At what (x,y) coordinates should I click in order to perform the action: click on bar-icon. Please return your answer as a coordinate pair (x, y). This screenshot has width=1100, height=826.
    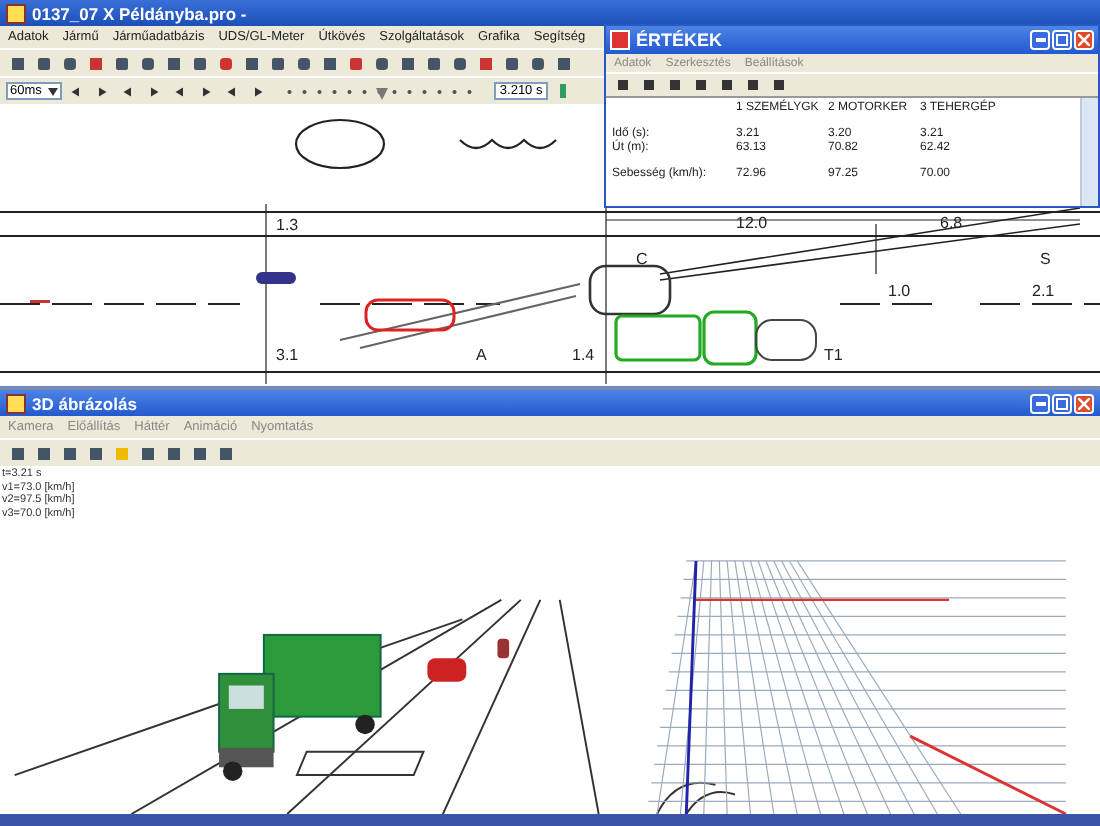
    Looking at the image, I should click on (563, 91).